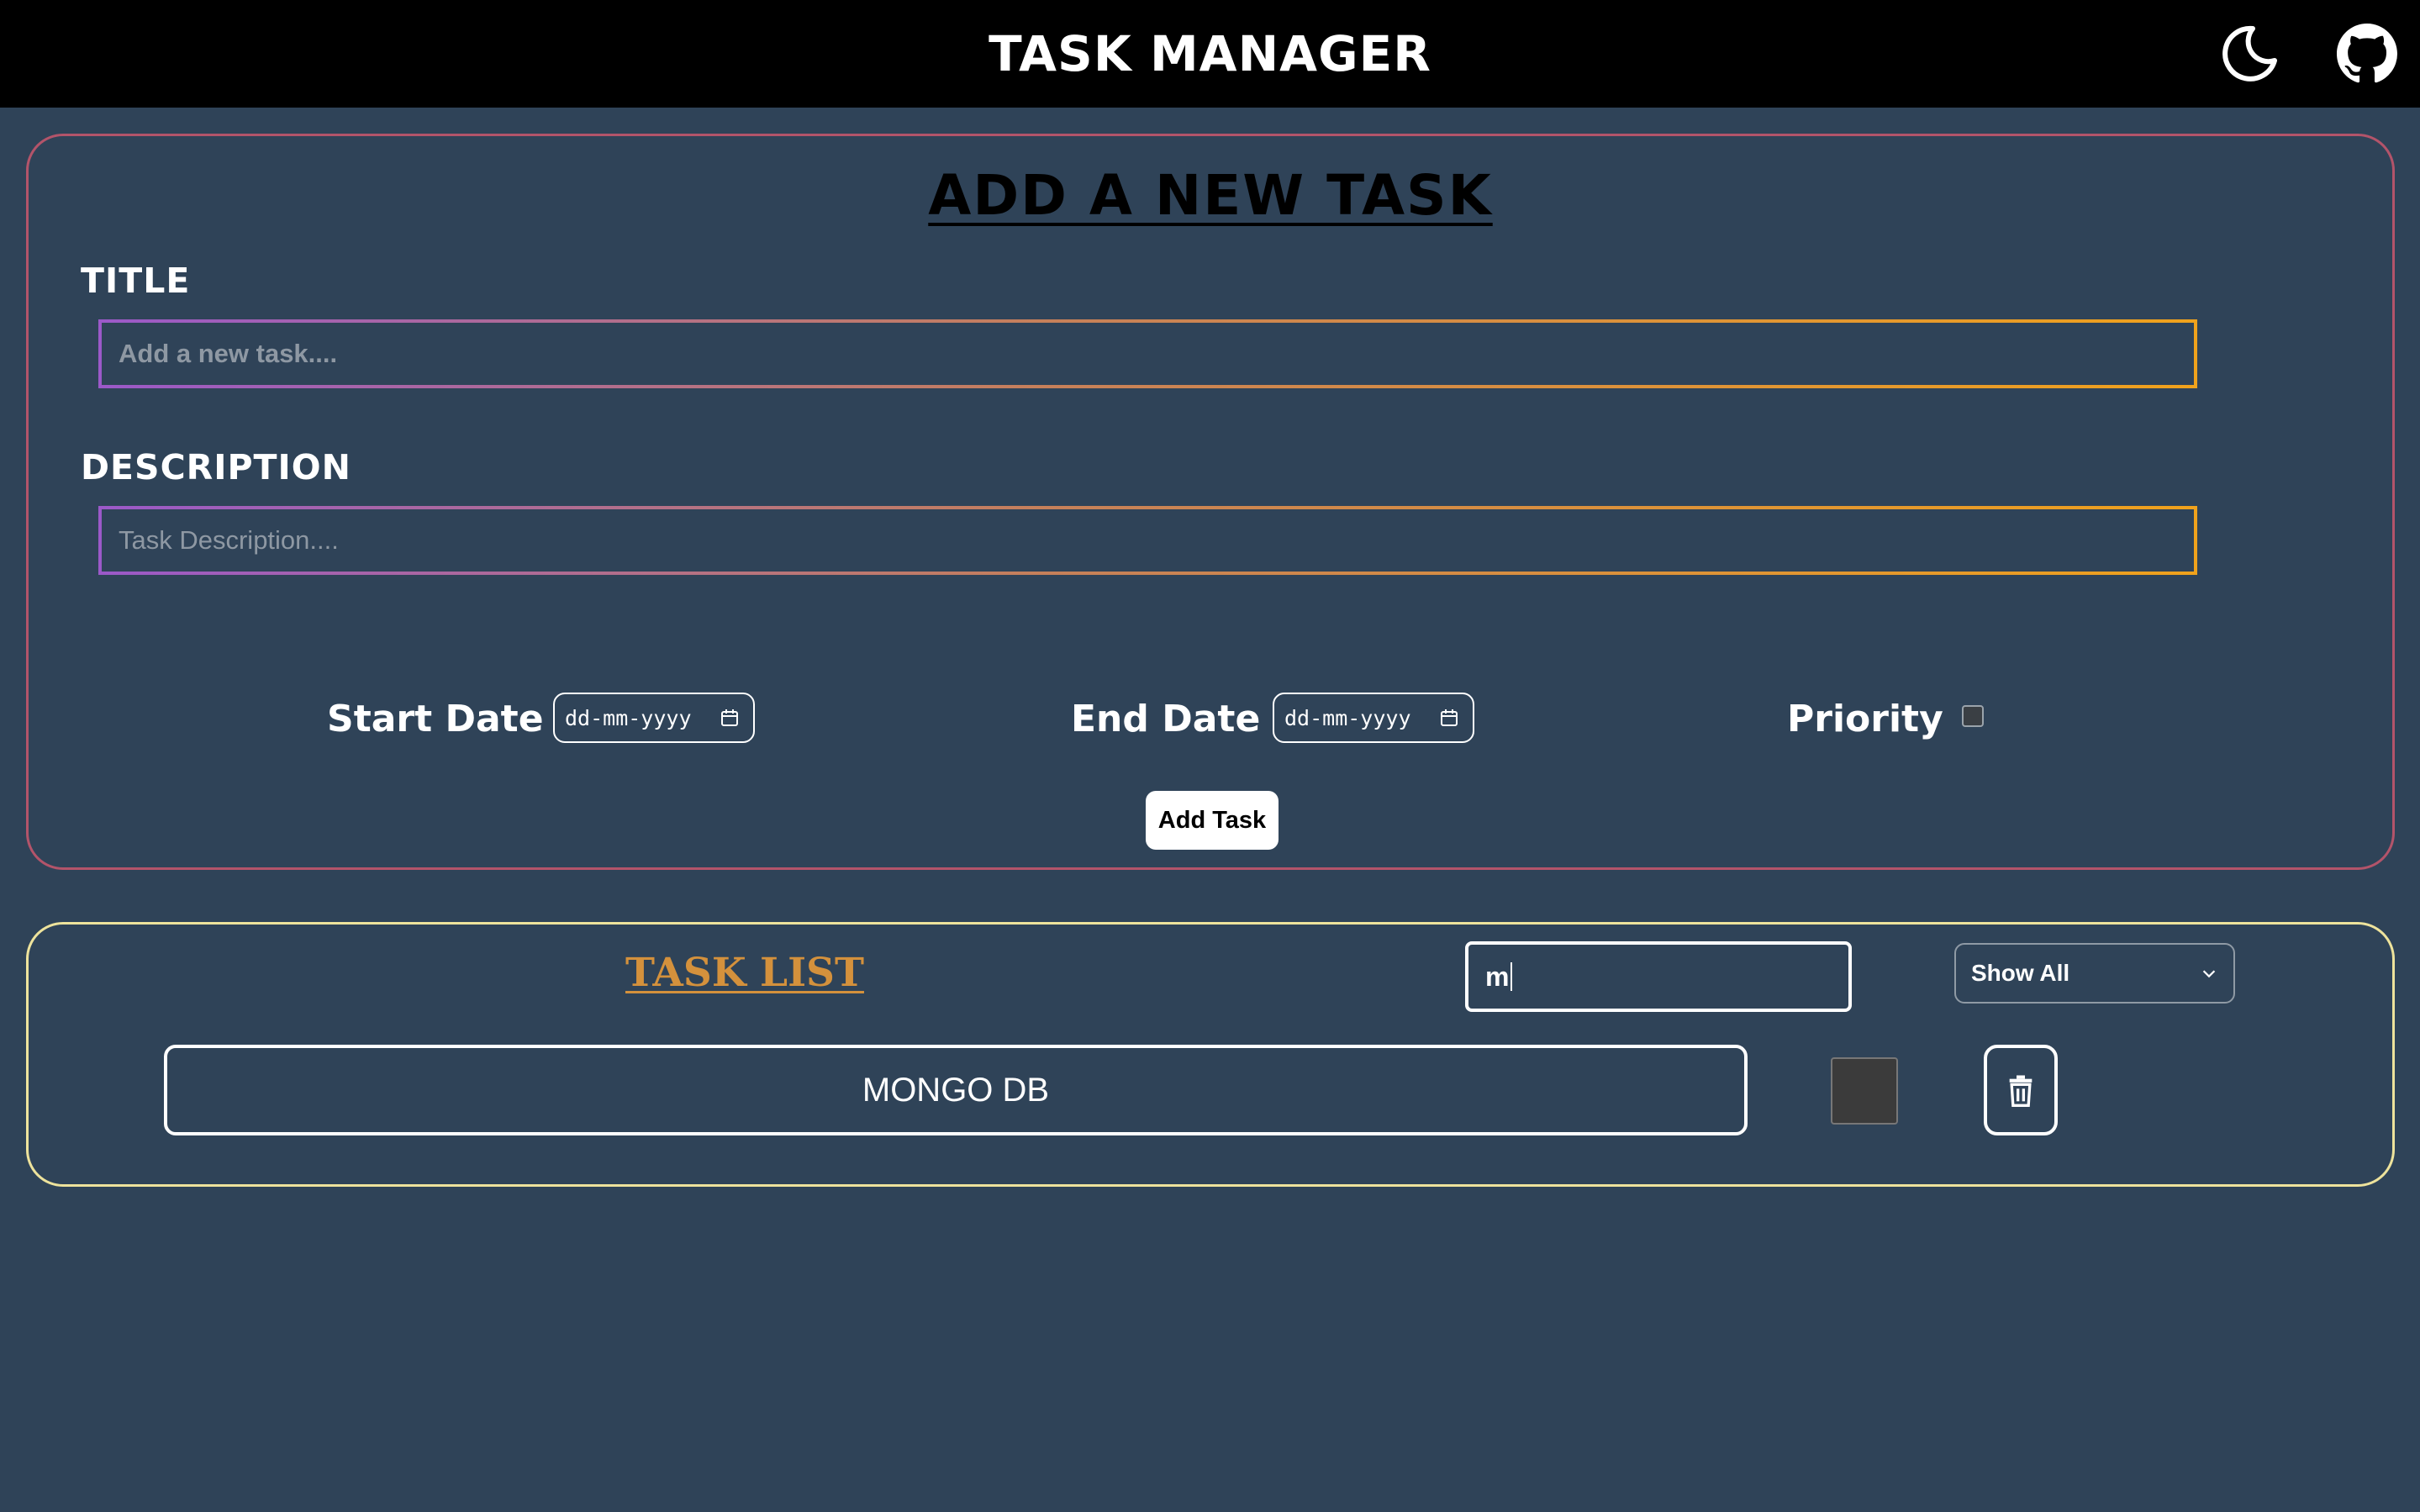 This screenshot has width=2420, height=1512. What do you see at coordinates (1658, 977) in the screenshot?
I see `search-input: m` at bounding box center [1658, 977].